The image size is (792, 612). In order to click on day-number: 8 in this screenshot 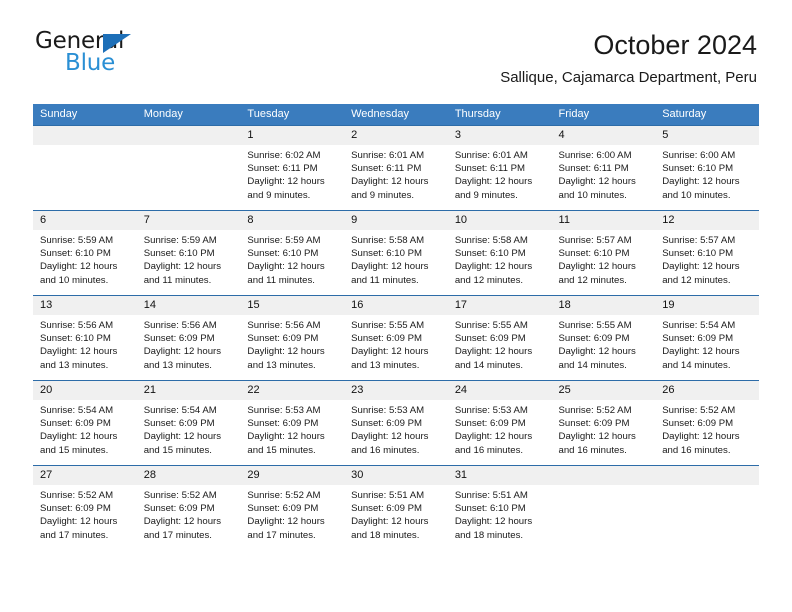, I will do `click(292, 220)`.